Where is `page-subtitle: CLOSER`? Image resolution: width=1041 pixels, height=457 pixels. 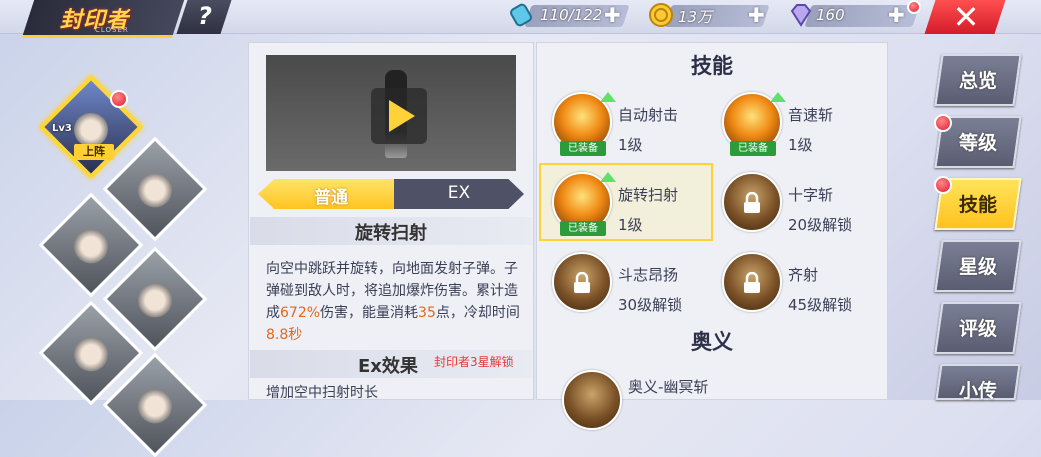 page-subtitle: CLOSER is located at coordinates (112, 30).